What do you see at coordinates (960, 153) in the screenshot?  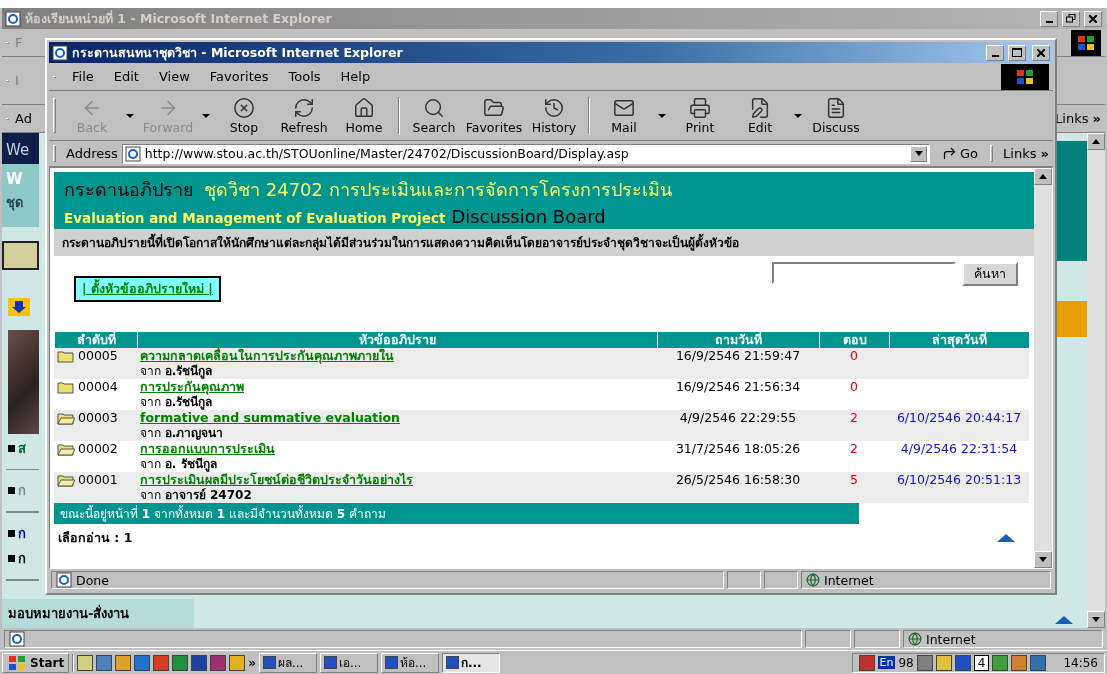 I see `go-button: Go` at bounding box center [960, 153].